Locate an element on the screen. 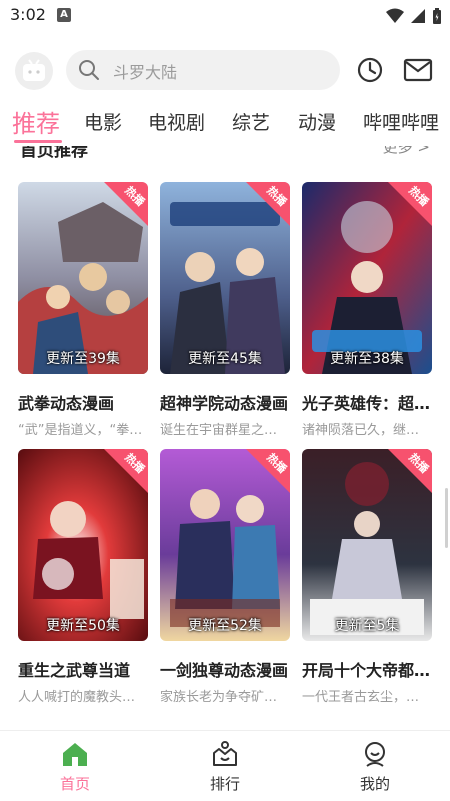 This screenshot has width=450, height=801. card-description: “武”是指道义，“拳”是指实力 is located at coordinates (83, 430).